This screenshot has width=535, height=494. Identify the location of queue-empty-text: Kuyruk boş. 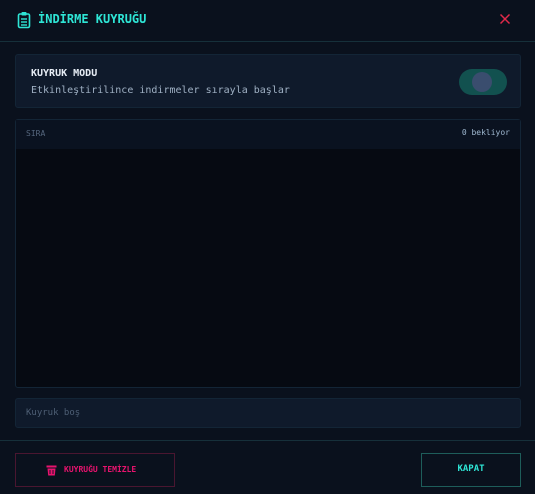
(53, 413).